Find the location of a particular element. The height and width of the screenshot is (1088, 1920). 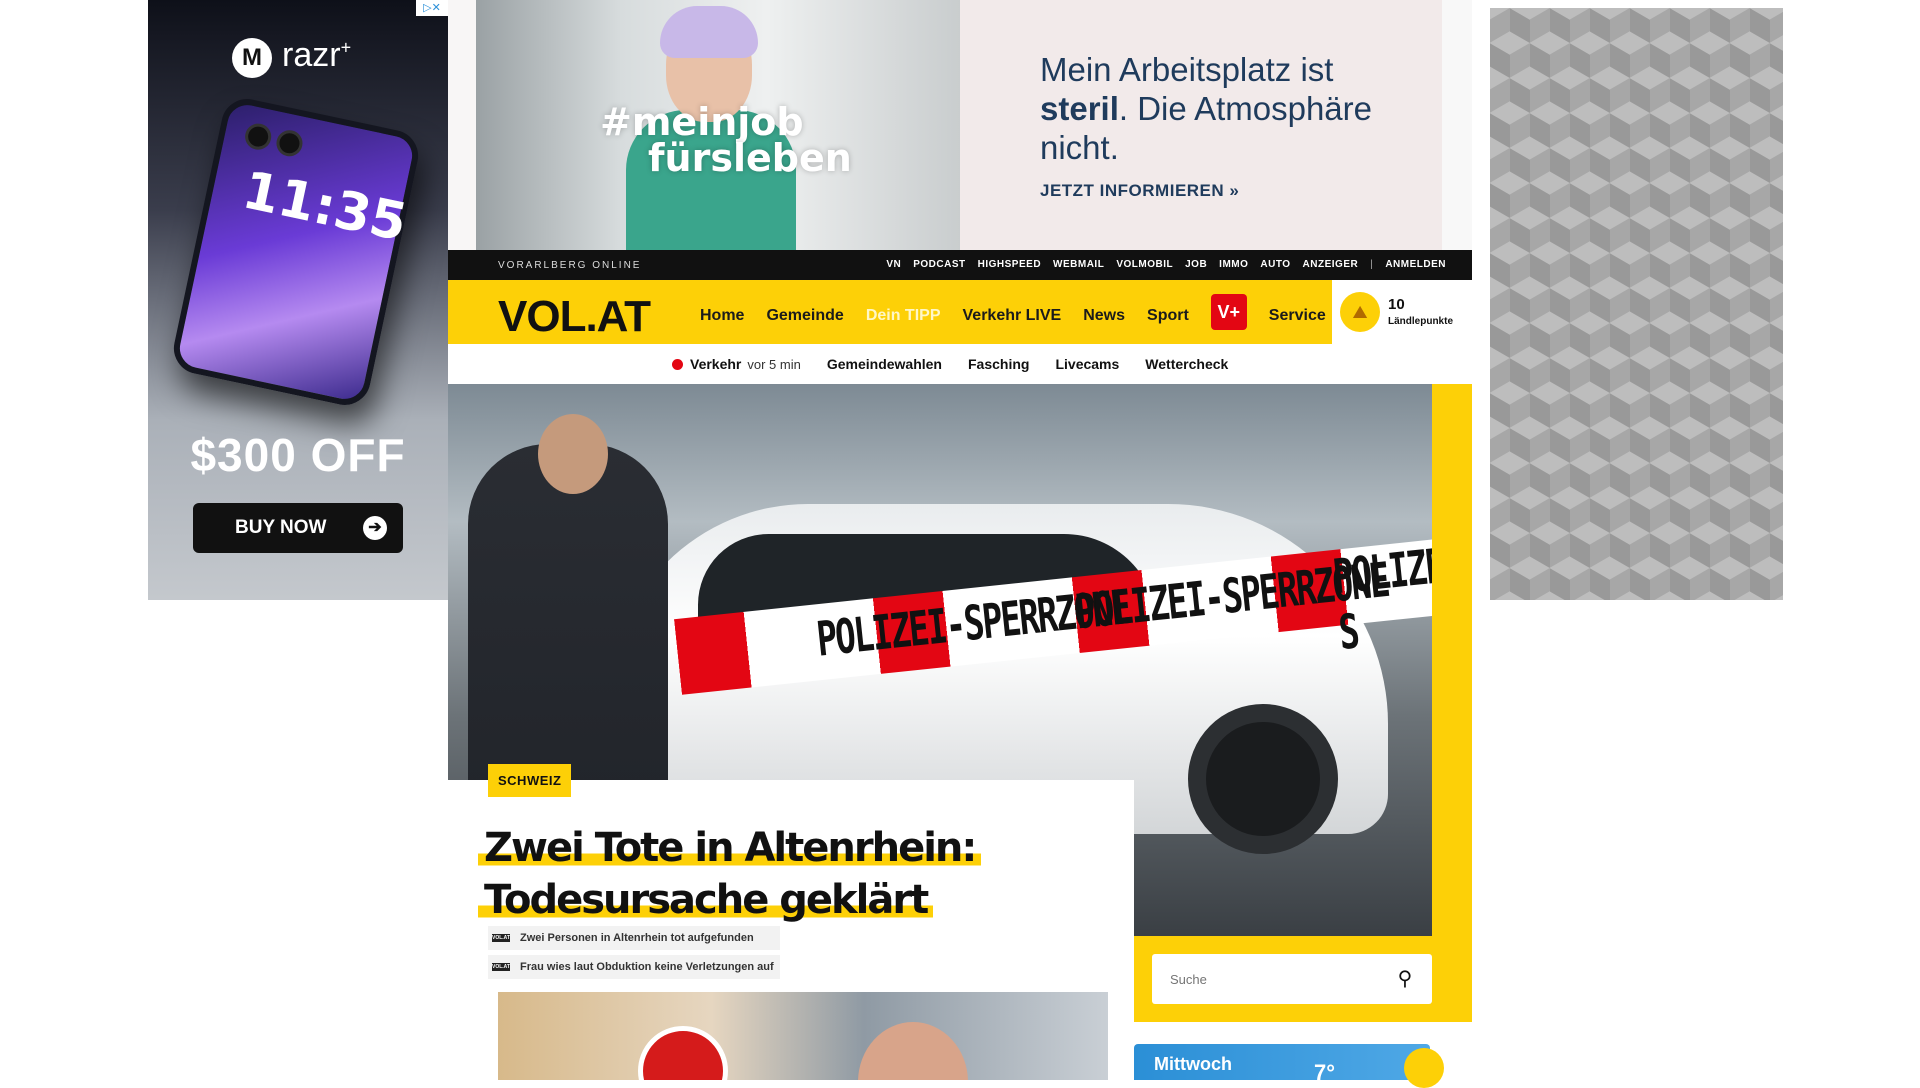

hero-side-band is located at coordinates (1452, 660).